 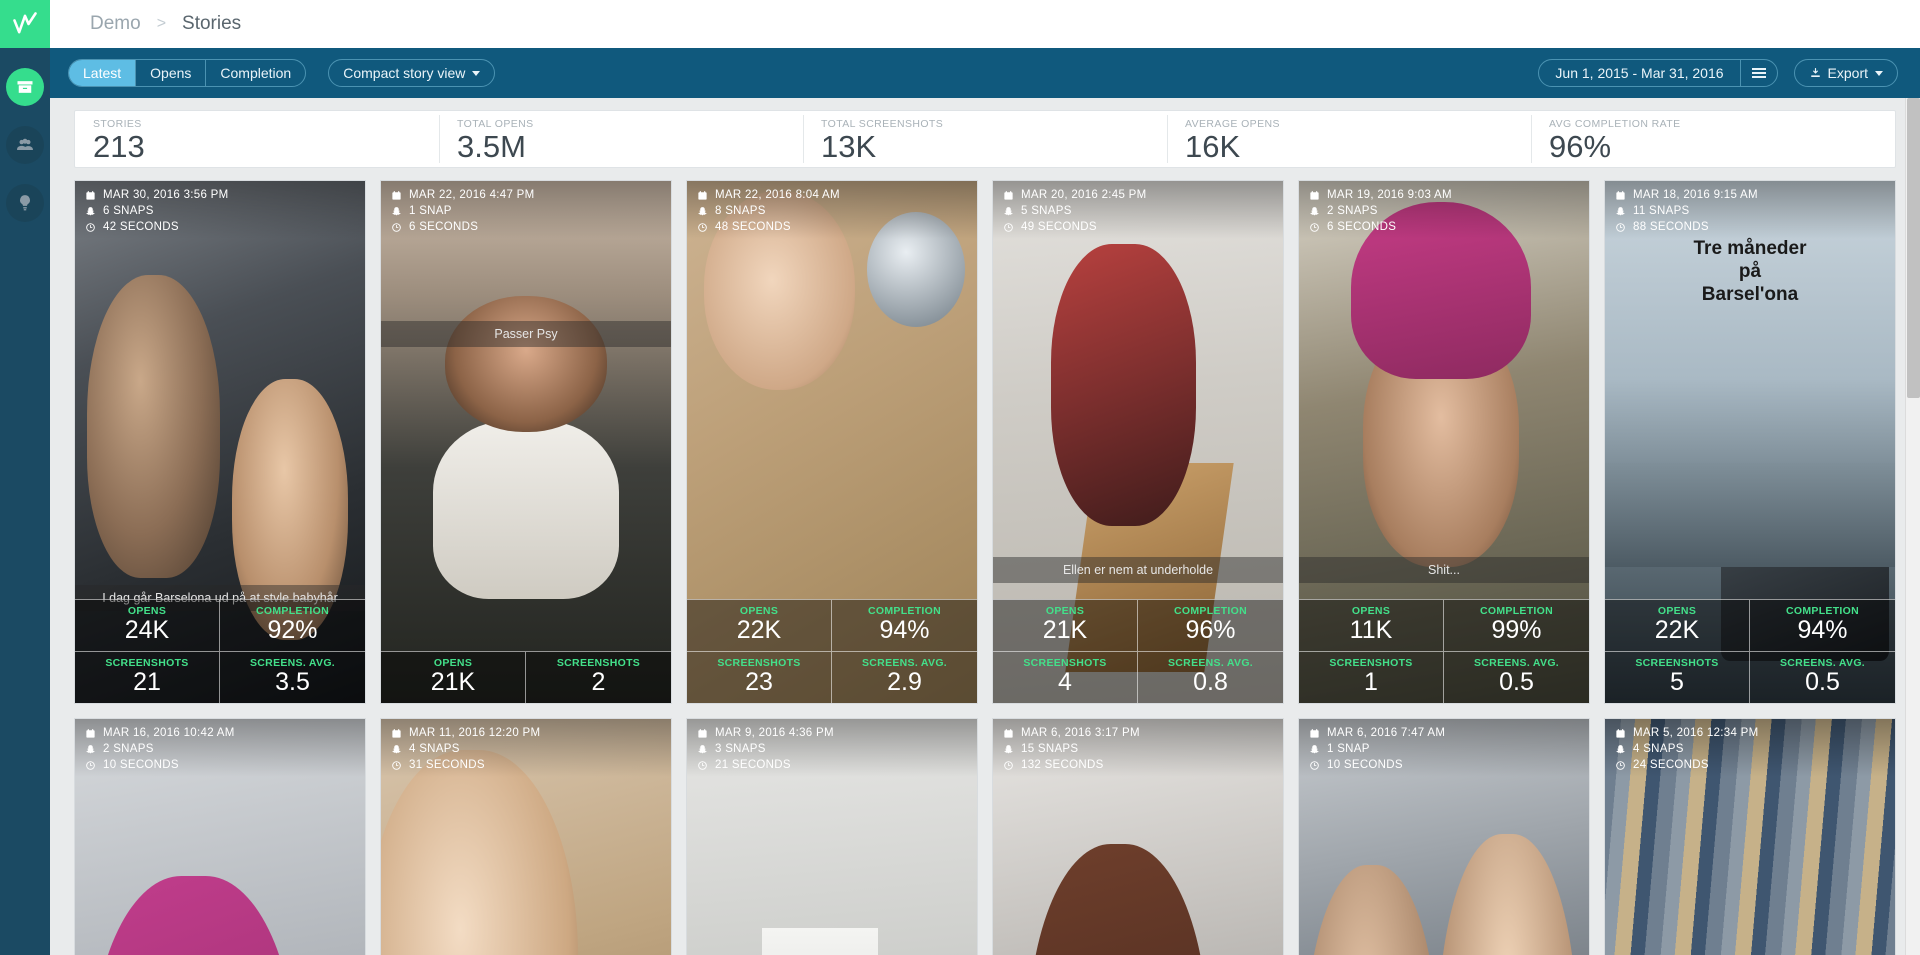 I want to click on story-duration: 31 SECONDS, so click(x=447, y=765).